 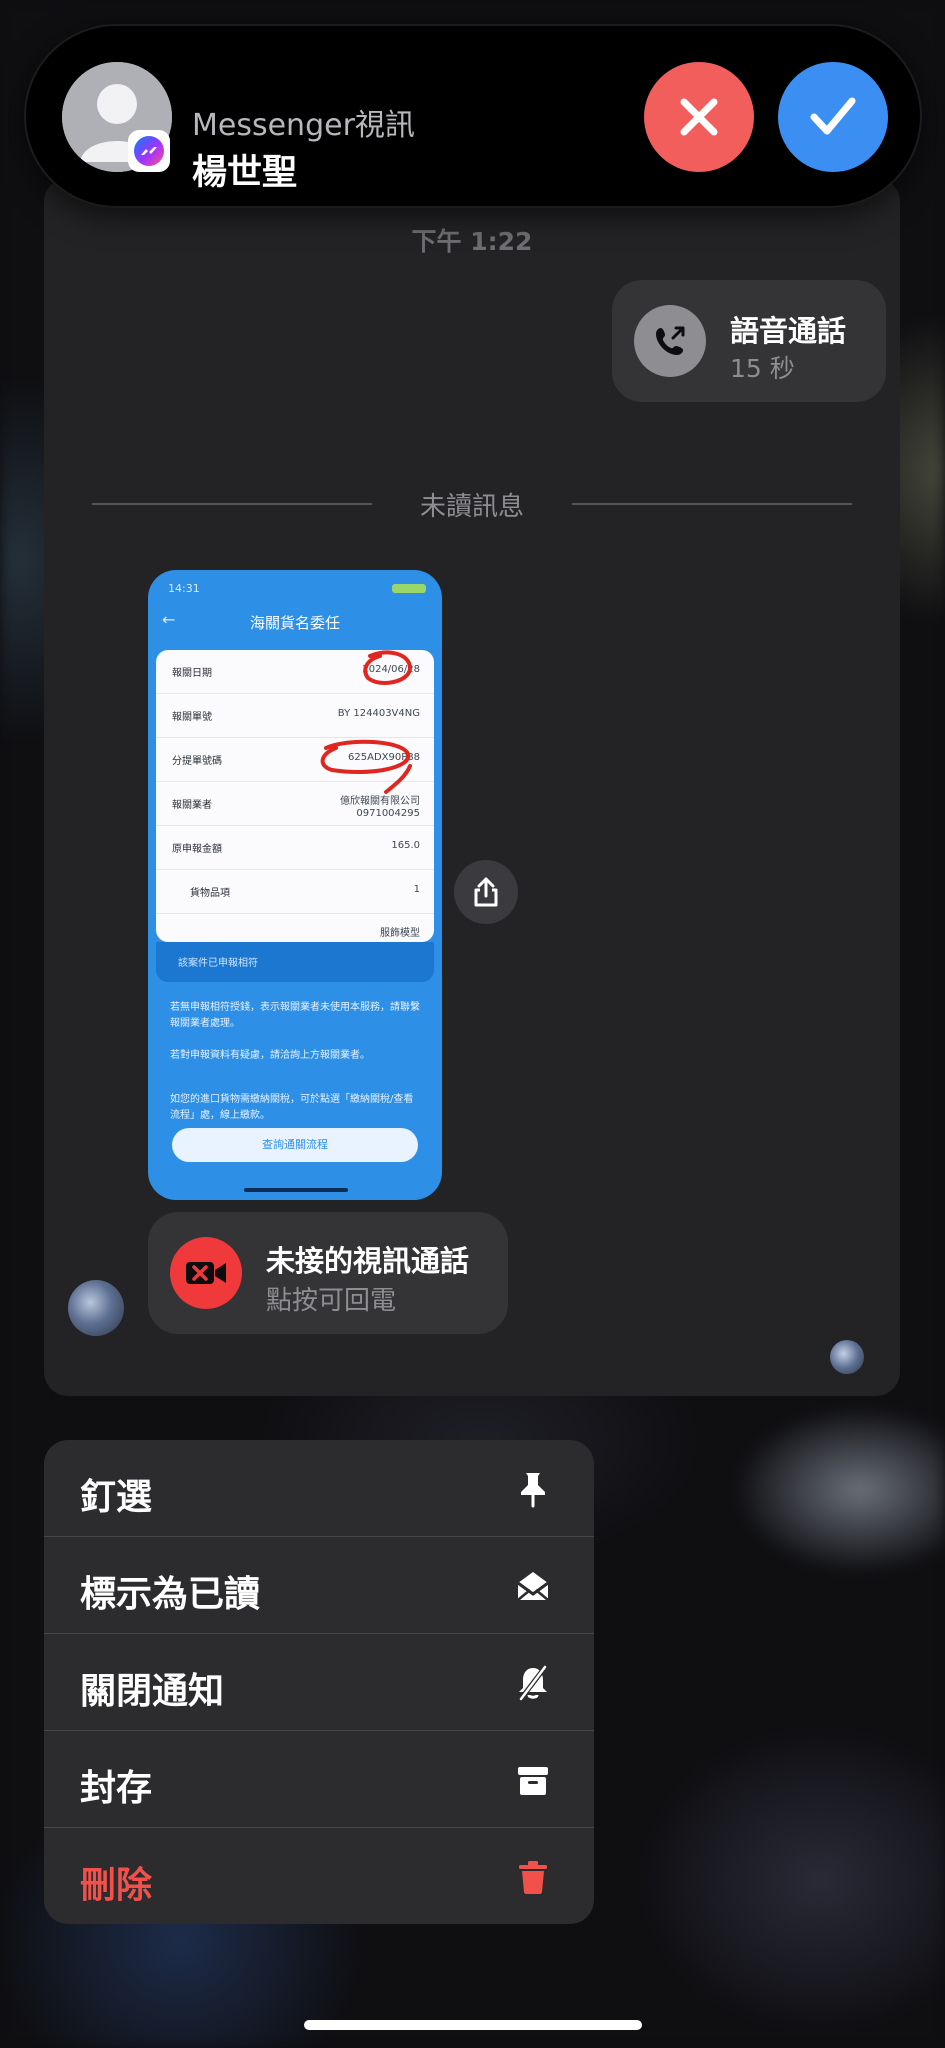 What do you see at coordinates (533, 1489) in the screenshot?
I see `pin-icon` at bounding box center [533, 1489].